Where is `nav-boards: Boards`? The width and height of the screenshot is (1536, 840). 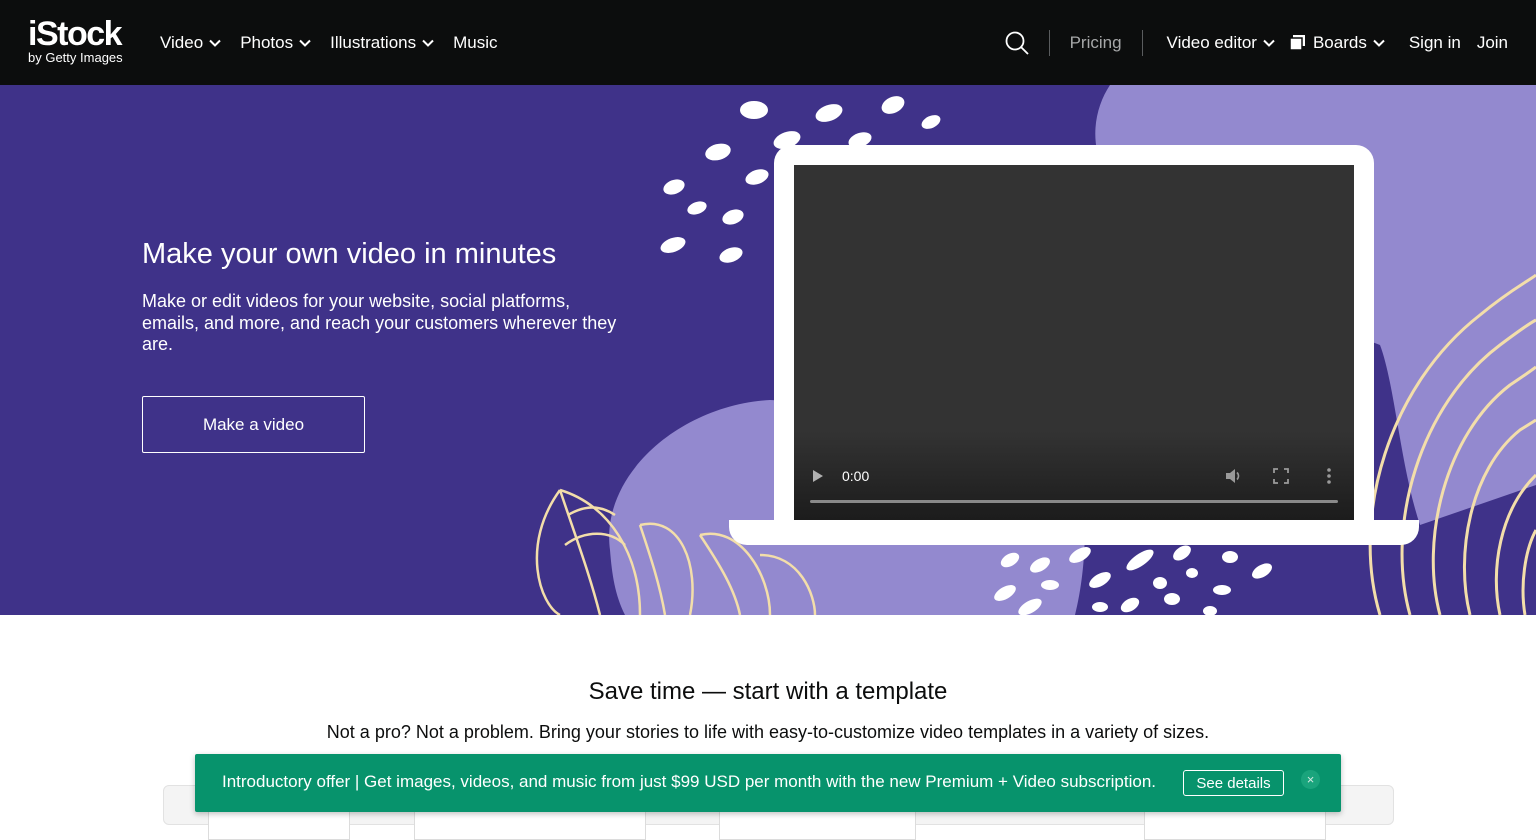
nav-boards: Boards is located at coordinates (1337, 42).